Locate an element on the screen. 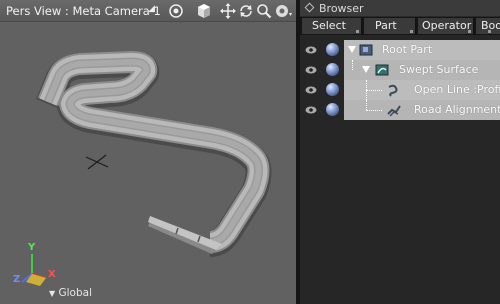 This screenshot has height=304, width=500. cube-icon is located at coordinates (204, 11).